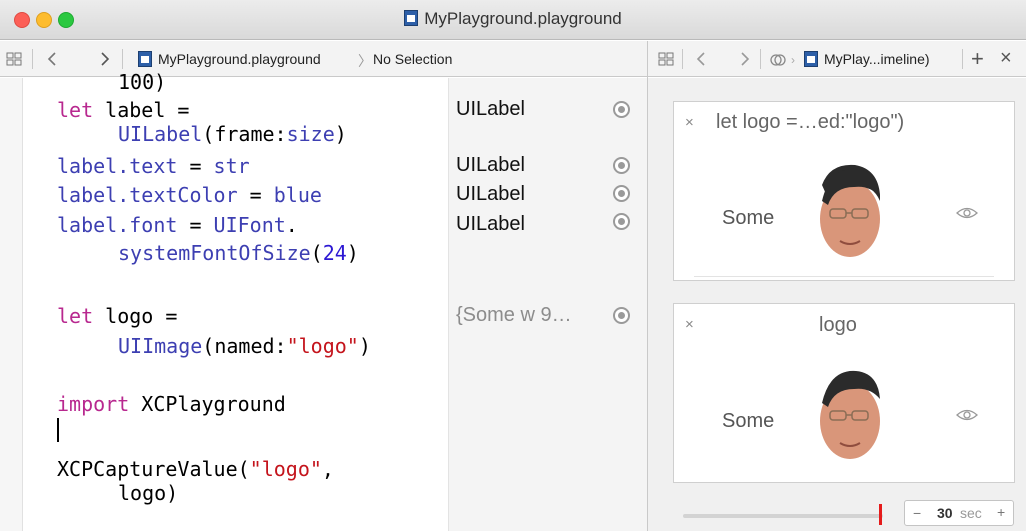 The height and width of the screenshot is (531, 1026). Describe the element at coordinates (232, 134) in the screenshot. I see `code-line: UILabel(frame:size)` at that location.